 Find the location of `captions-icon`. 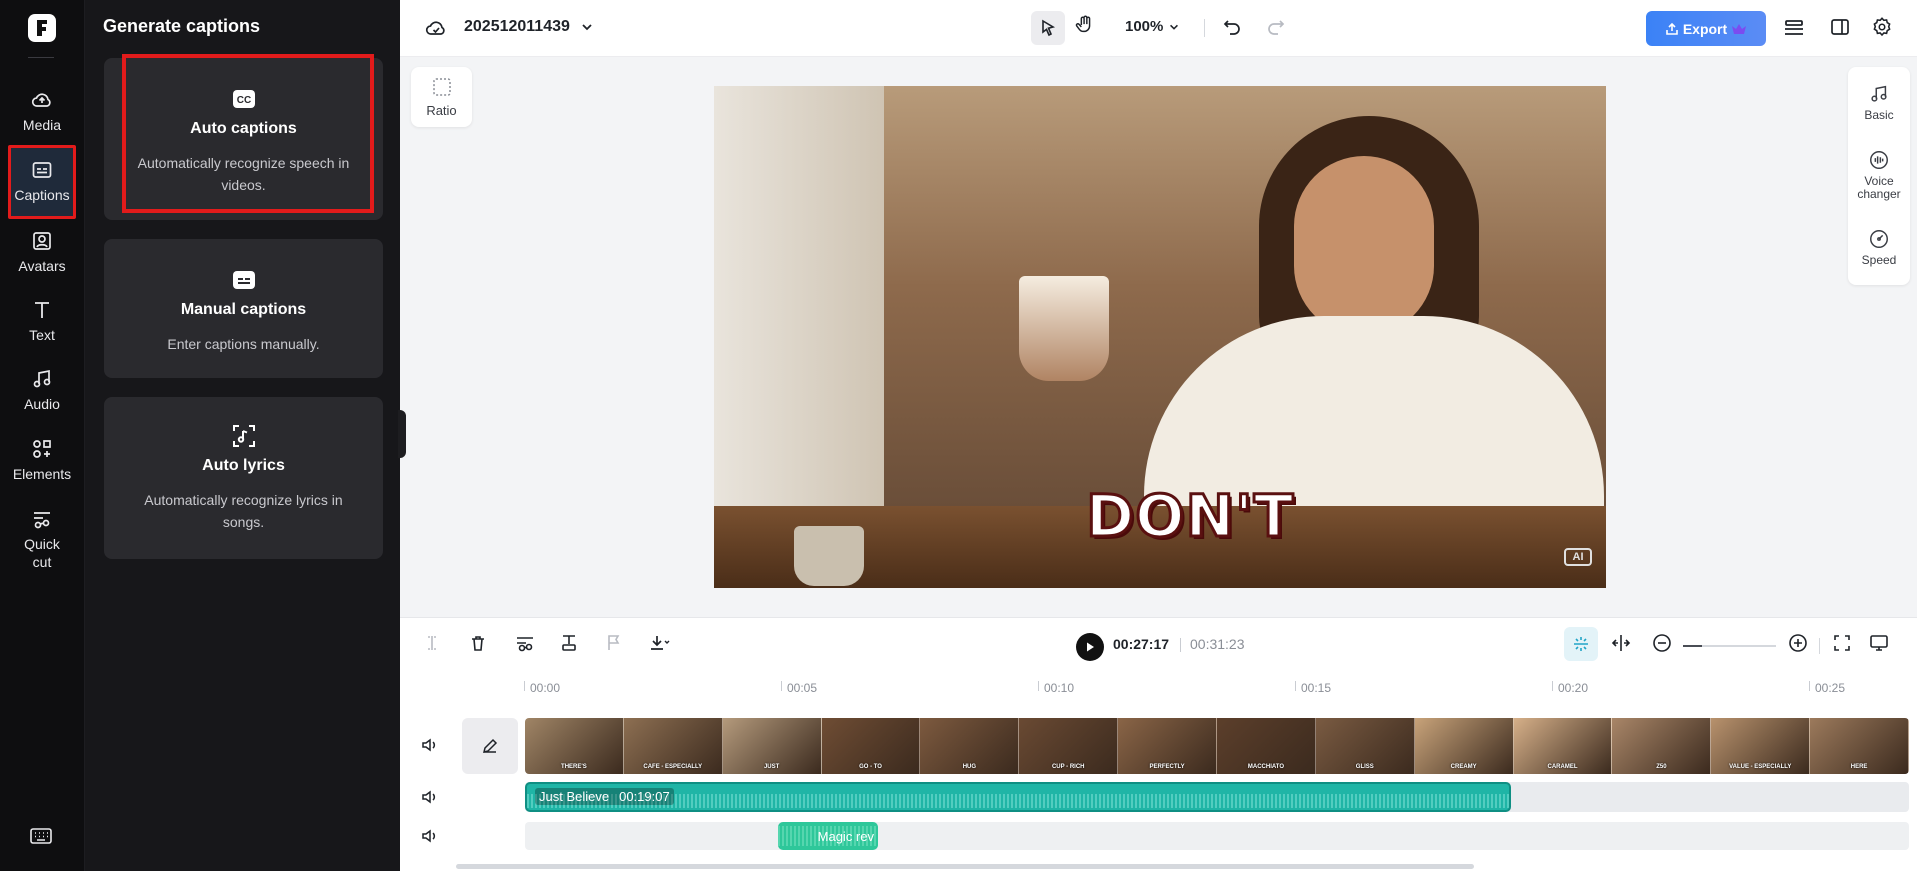

captions-icon is located at coordinates (42, 170).